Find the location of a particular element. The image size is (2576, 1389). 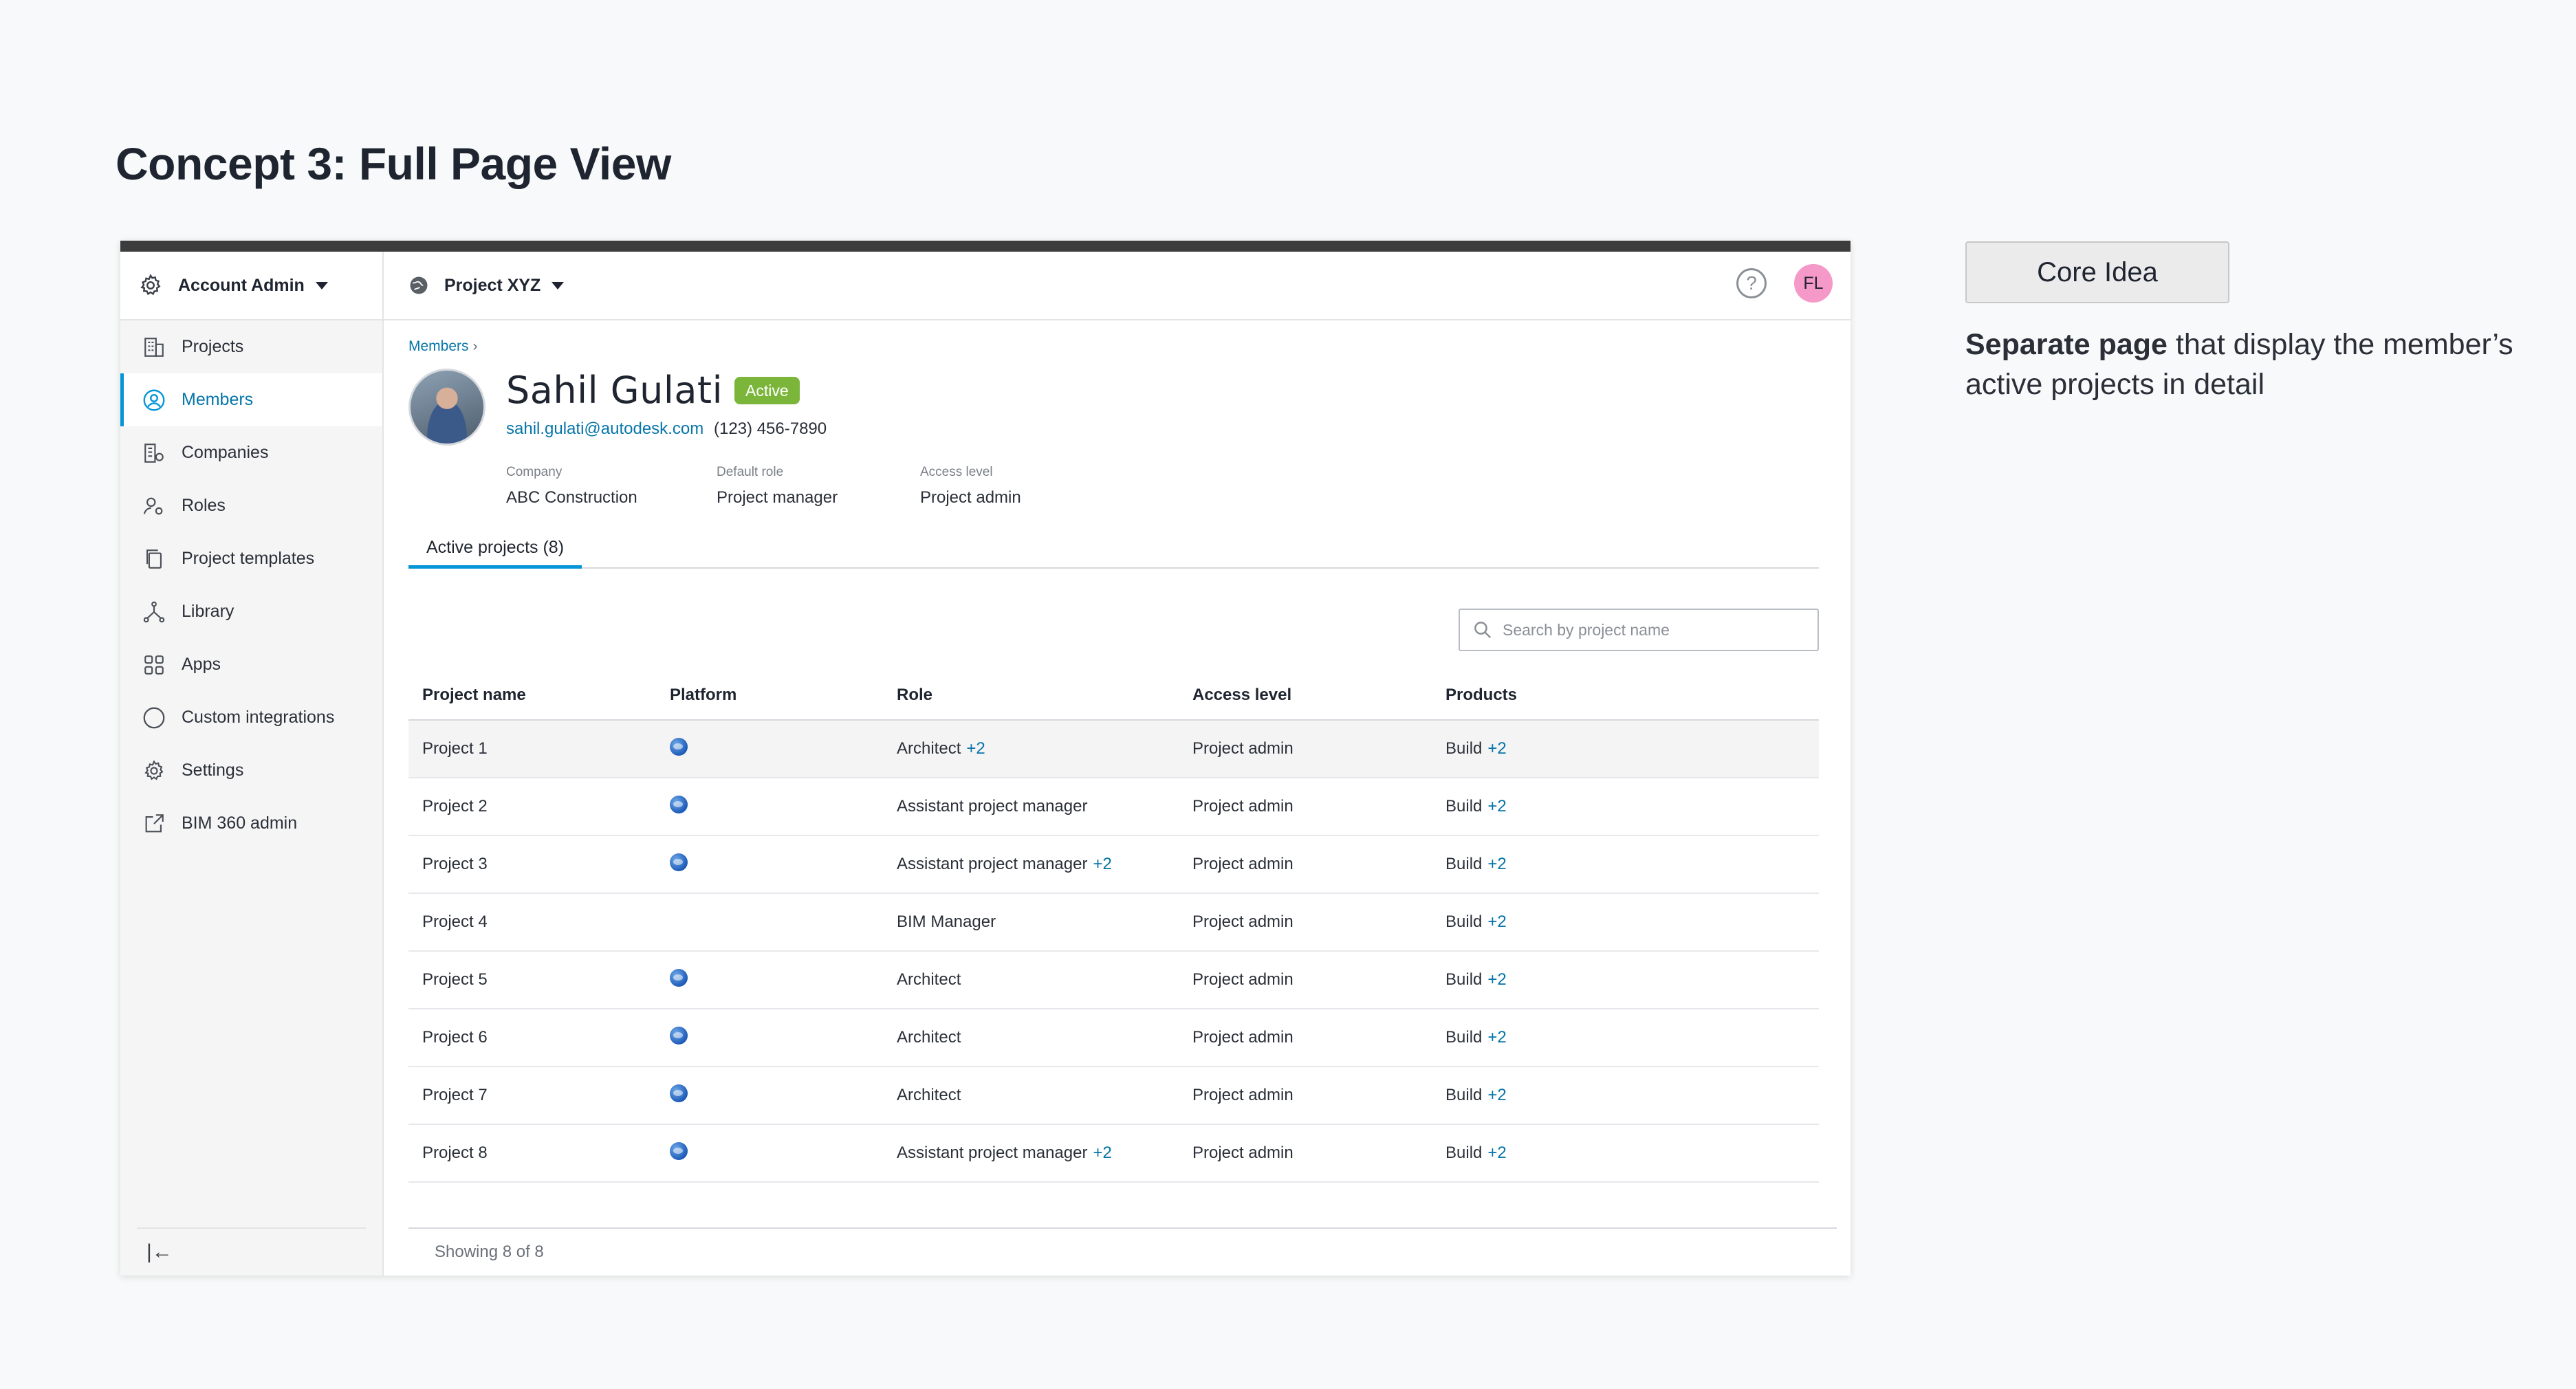

table-row: Project 7 Architect Project admin Build +2 is located at coordinates (1113, 1096).